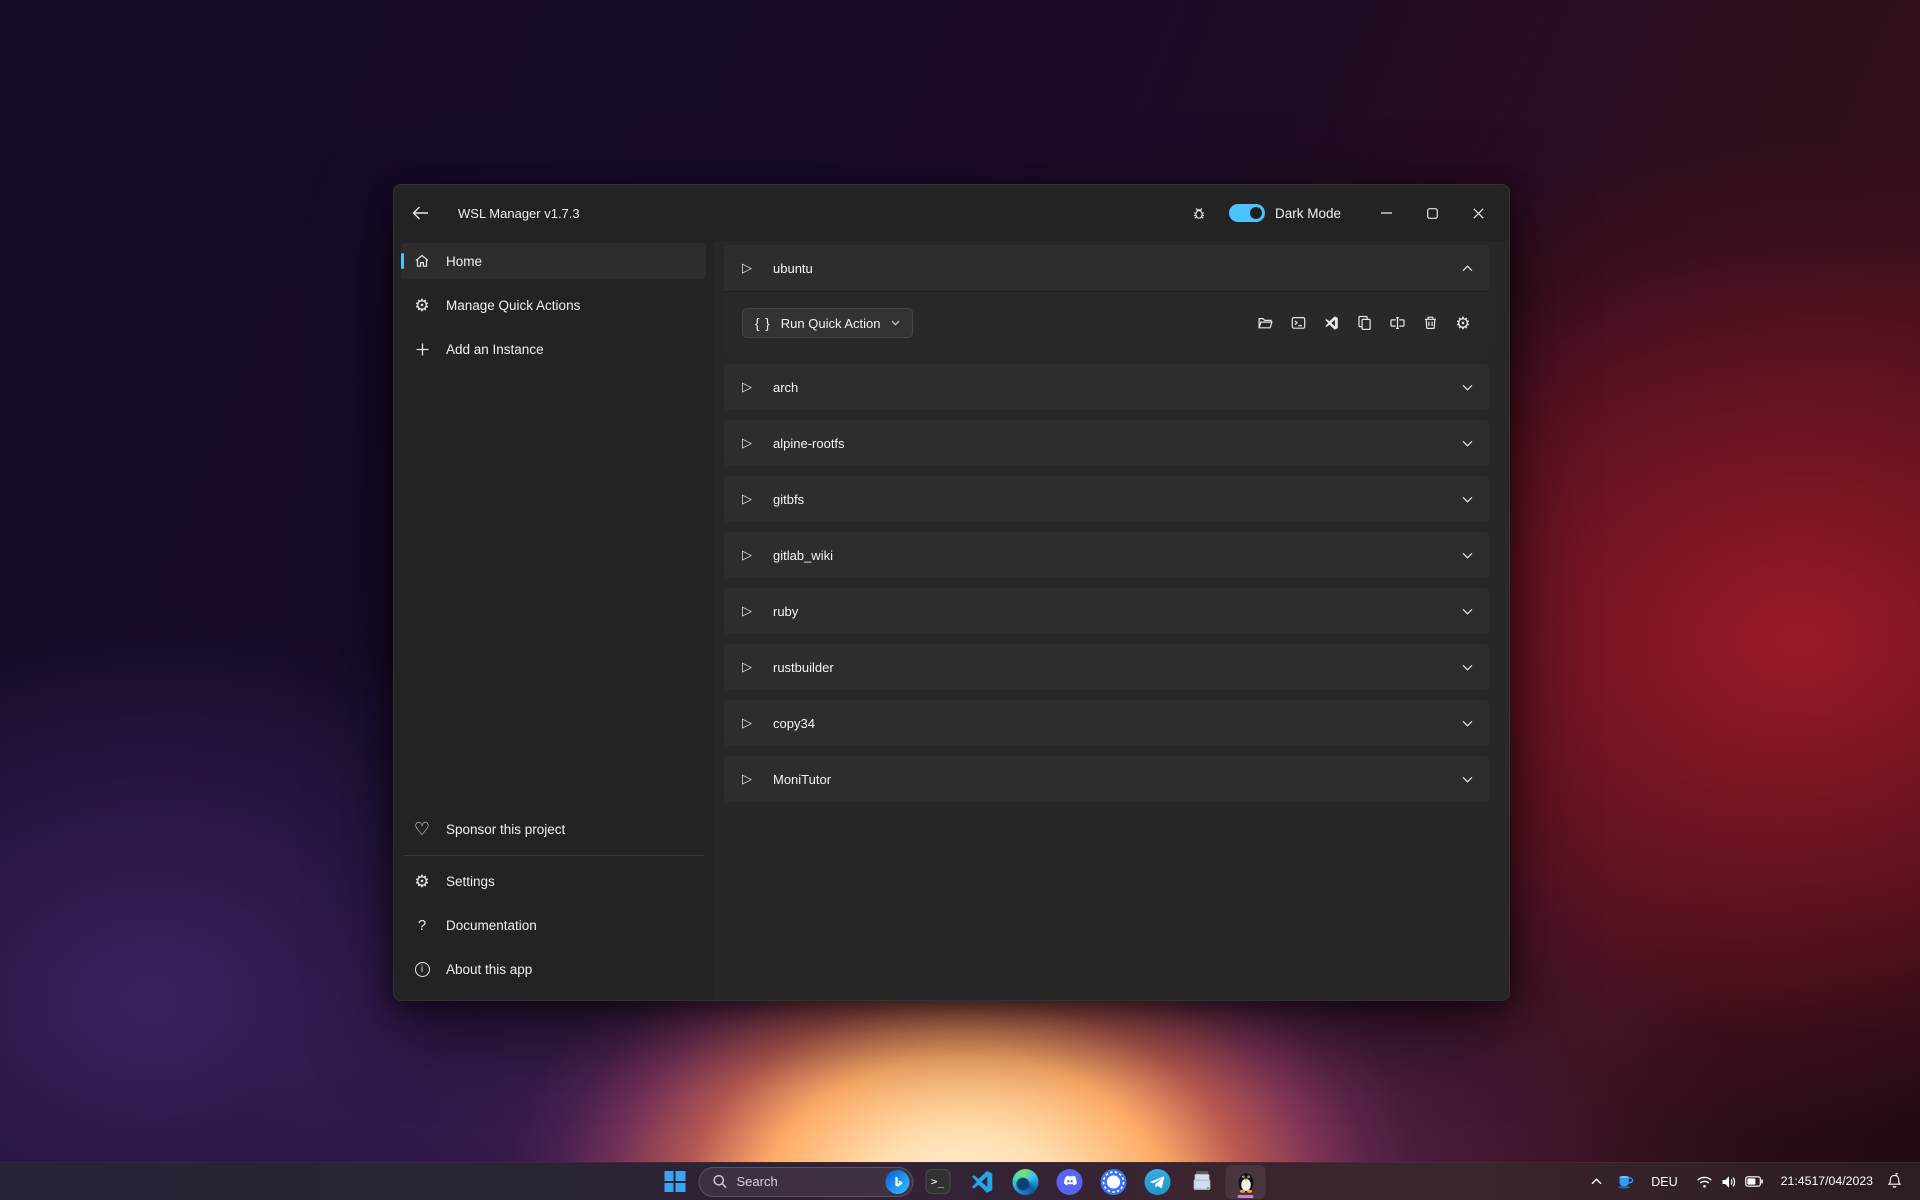 This screenshot has height=1200, width=1920. Describe the element at coordinates (675, 1182) in the screenshot. I see `start-button` at that location.